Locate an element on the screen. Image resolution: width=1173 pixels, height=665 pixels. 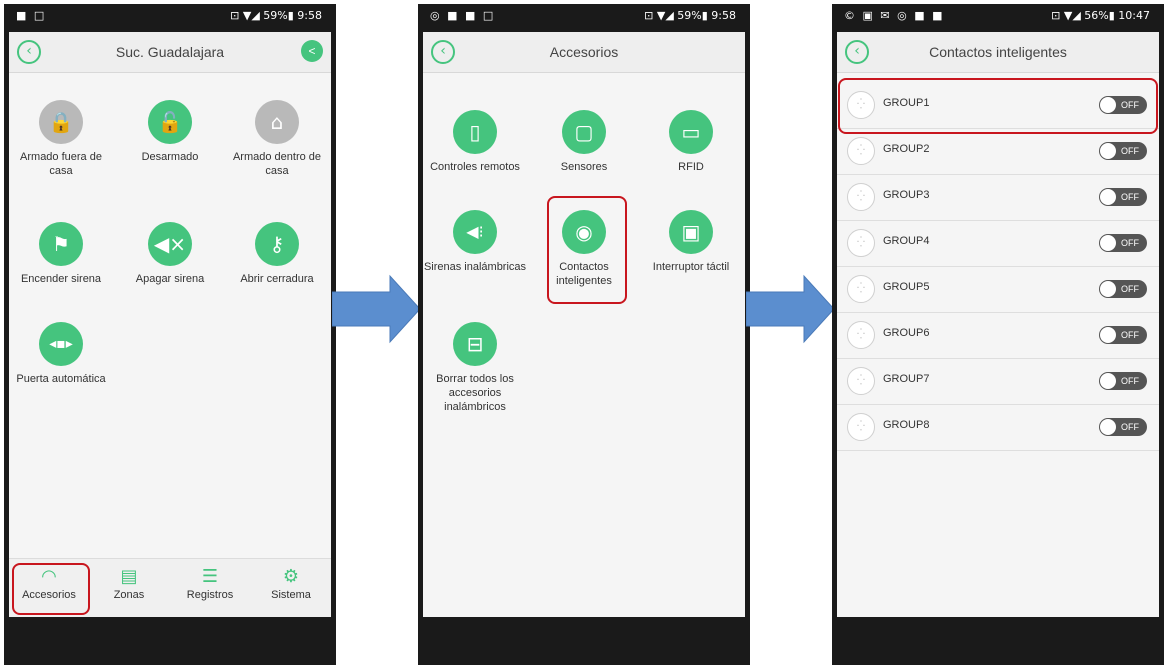
key-icon: ⚷ is located at coordinates (277, 244).